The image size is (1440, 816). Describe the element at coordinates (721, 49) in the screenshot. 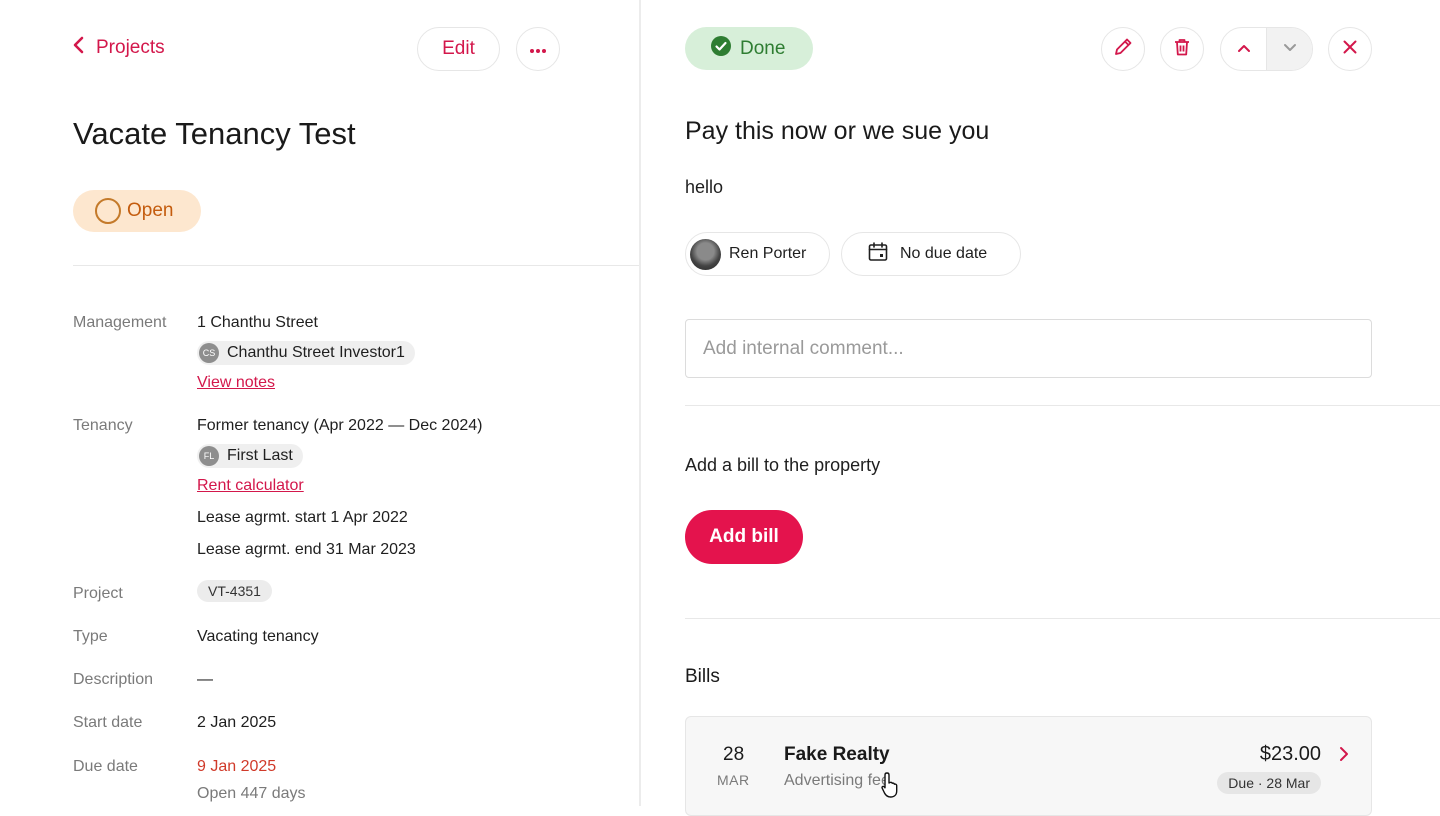

I see `check-circle-icon` at that location.